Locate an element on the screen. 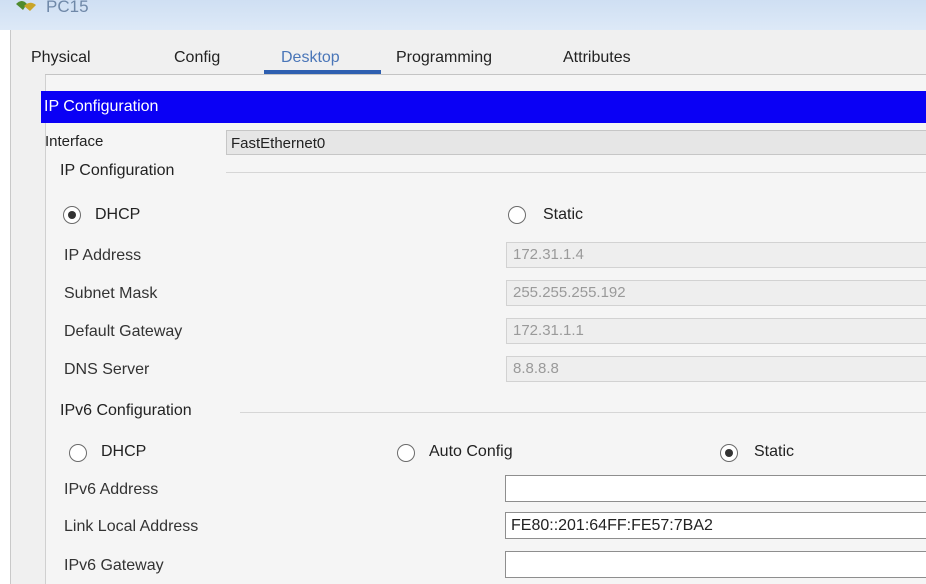 The height and width of the screenshot is (584, 926). panel-header-title: IP Configuration is located at coordinates (101, 106).